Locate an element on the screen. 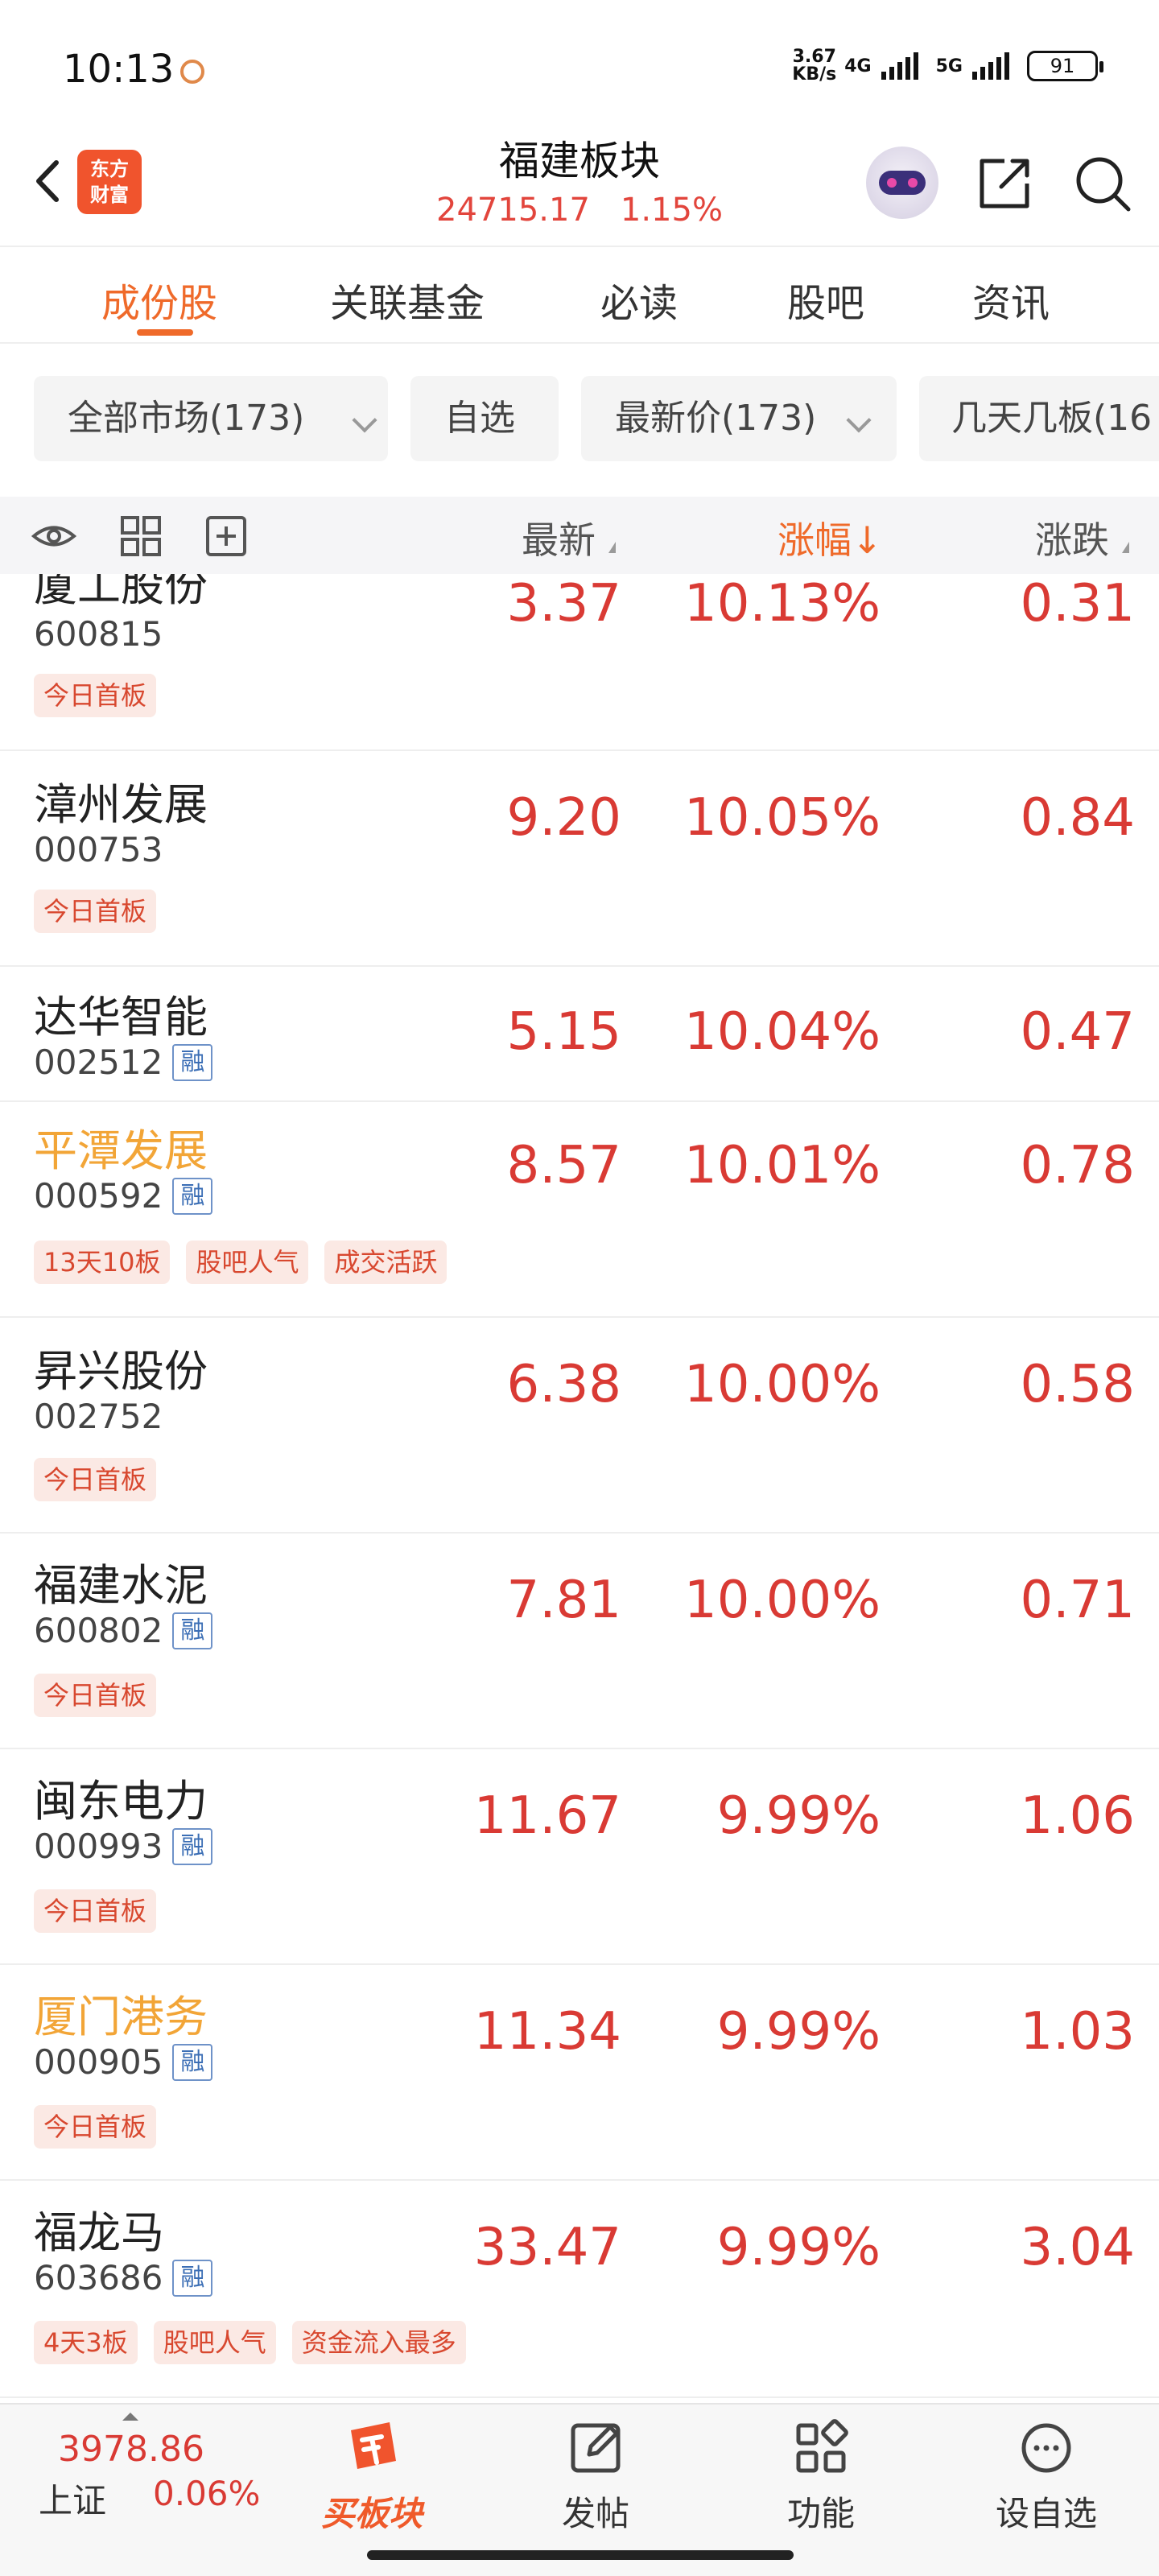  nav-post: 发帖 is located at coordinates (595, 2476).